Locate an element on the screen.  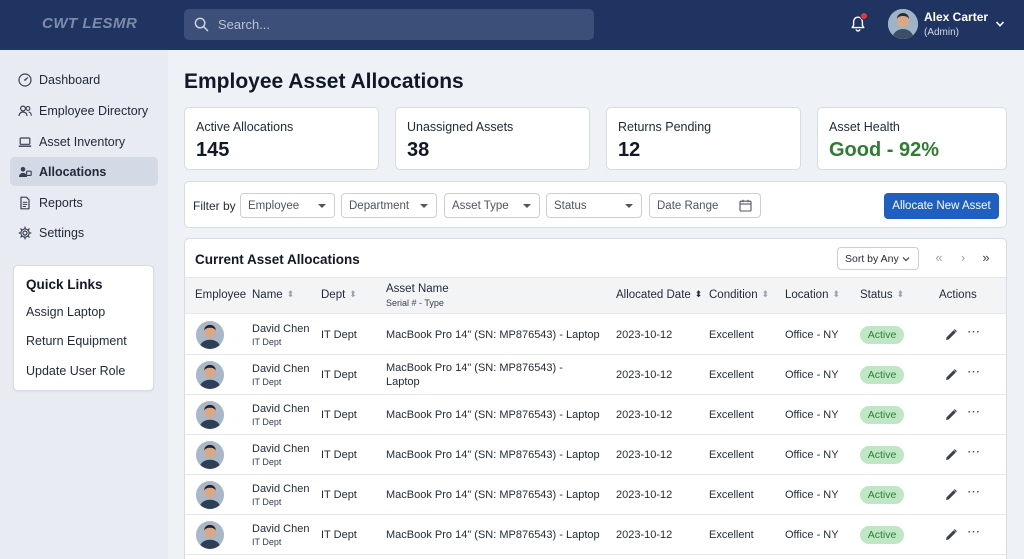
search-input is located at coordinates (398, 24).